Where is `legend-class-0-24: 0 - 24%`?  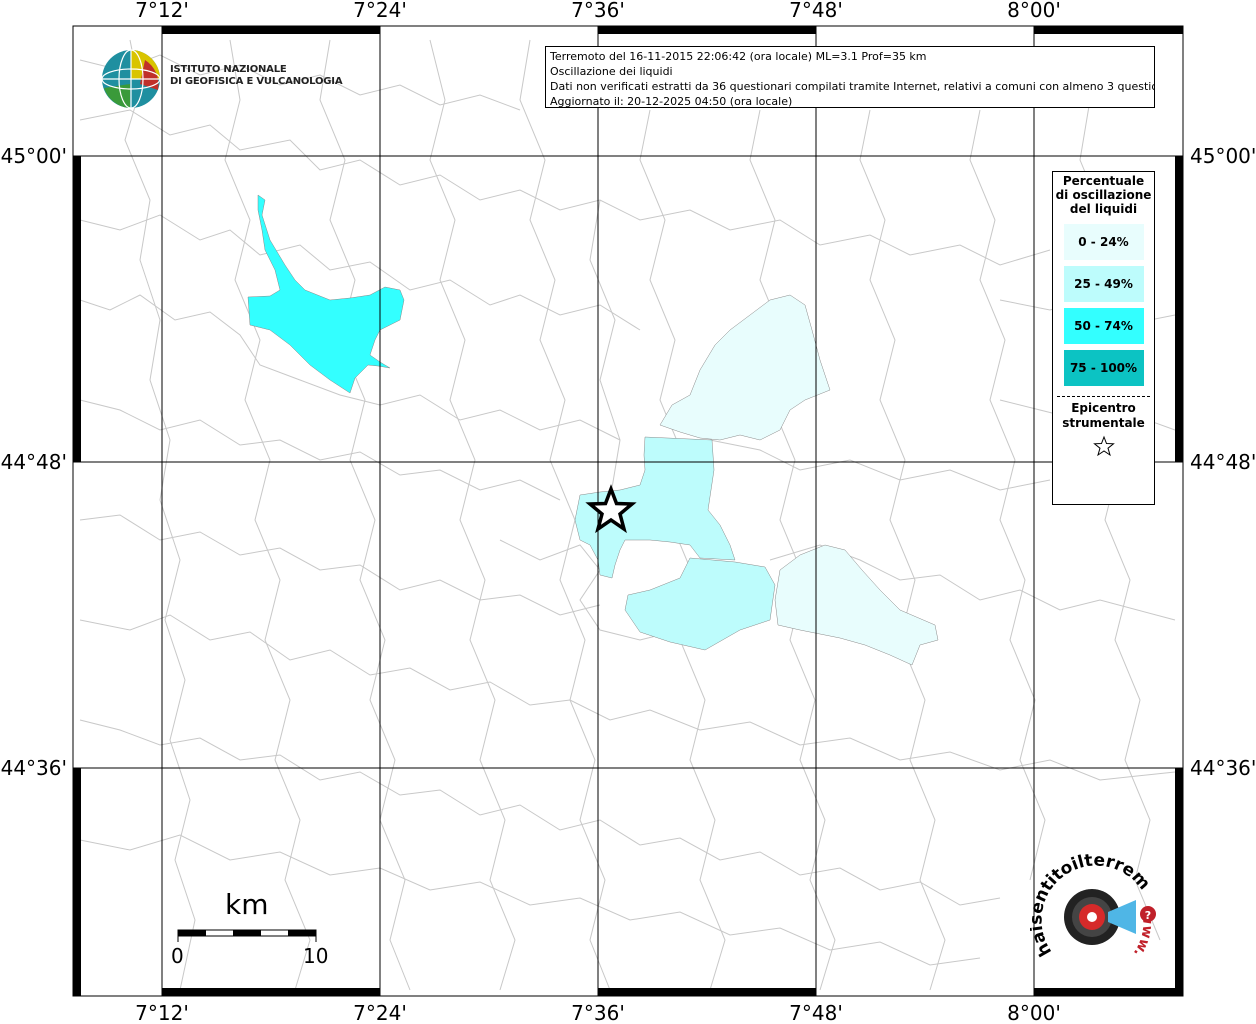 legend-class-0-24: 0 - 24% is located at coordinates (1103, 242).